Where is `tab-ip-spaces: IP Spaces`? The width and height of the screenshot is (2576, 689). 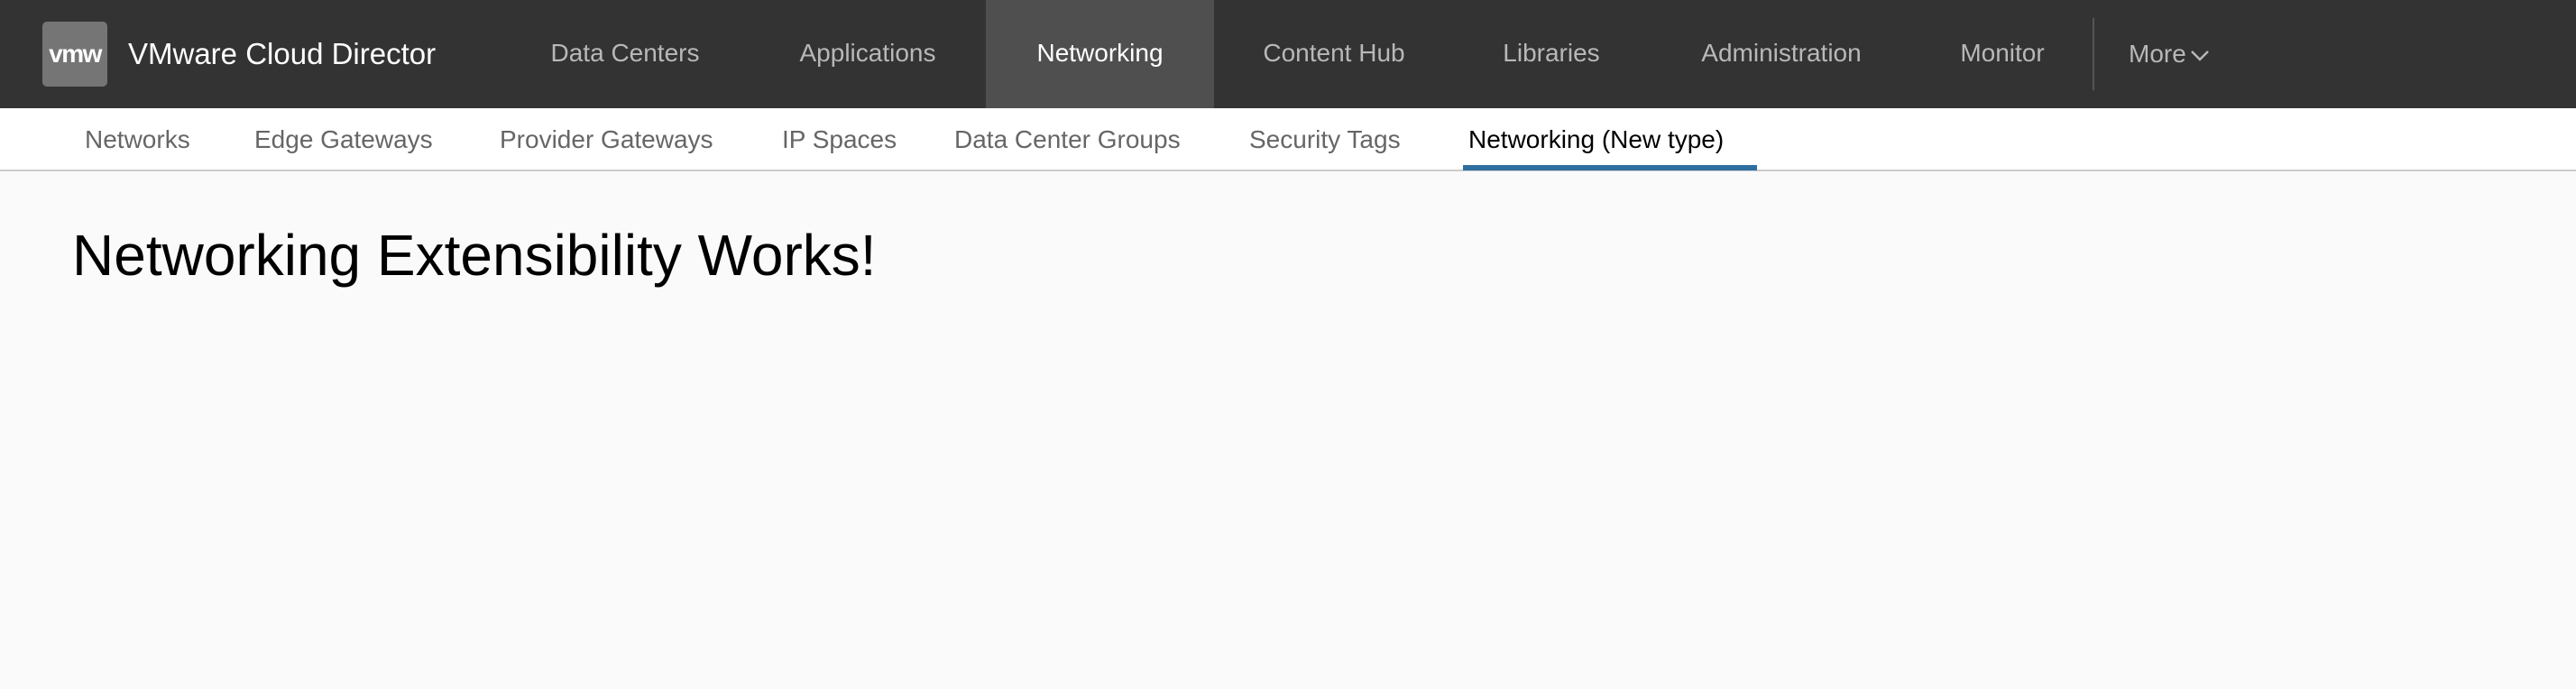 tab-ip-spaces: IP Spaces is located at coordinates (839, 139).